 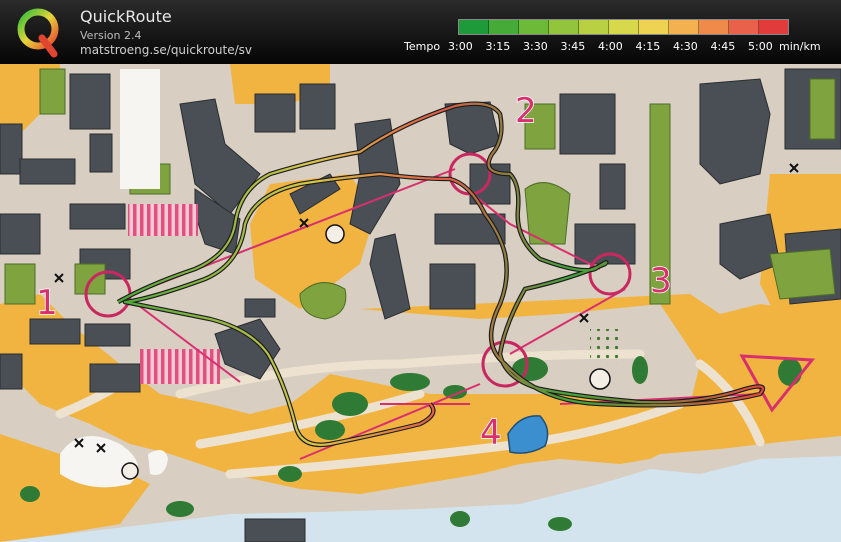 I want to click on tempo-label: Tempo, so click(x=422, y=46).